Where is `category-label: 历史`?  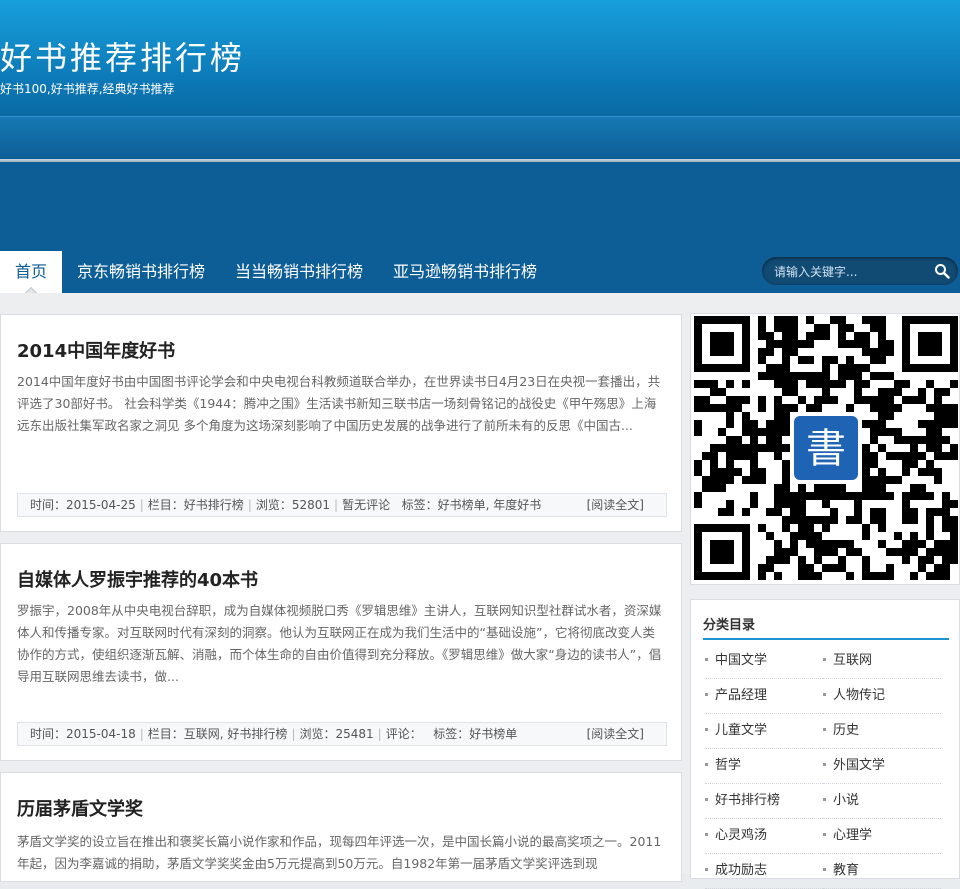
category-label: 历史 is located at coordinates (846, 730).